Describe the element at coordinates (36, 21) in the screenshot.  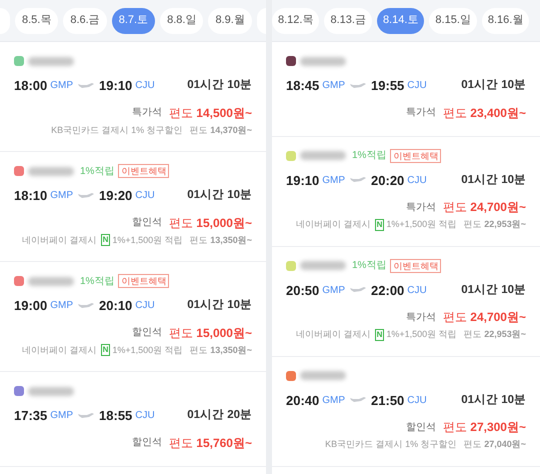
I see `date-chip: 8.5.목` at that location.